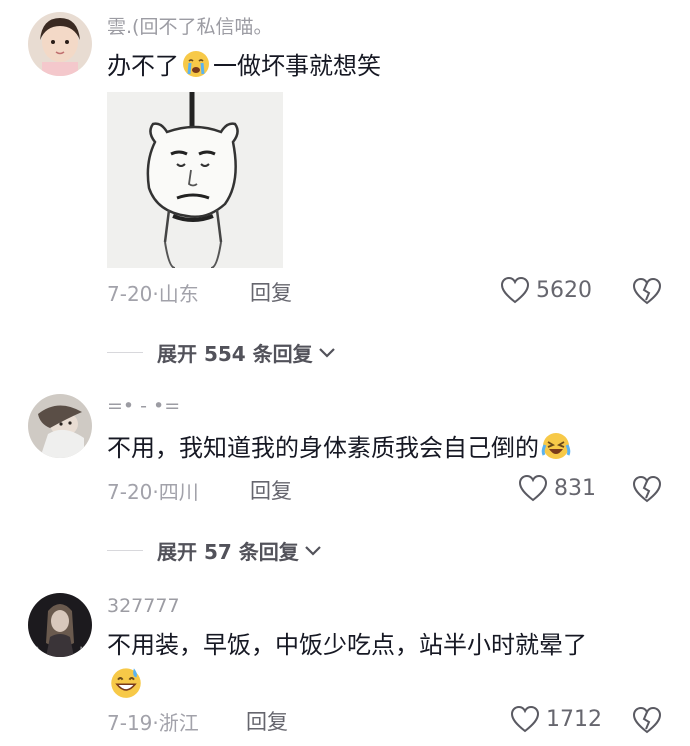  What do you see at coordinates (60, 625) in the screenshot?
I see `avatar: O N` at bounding box center [60, 625].